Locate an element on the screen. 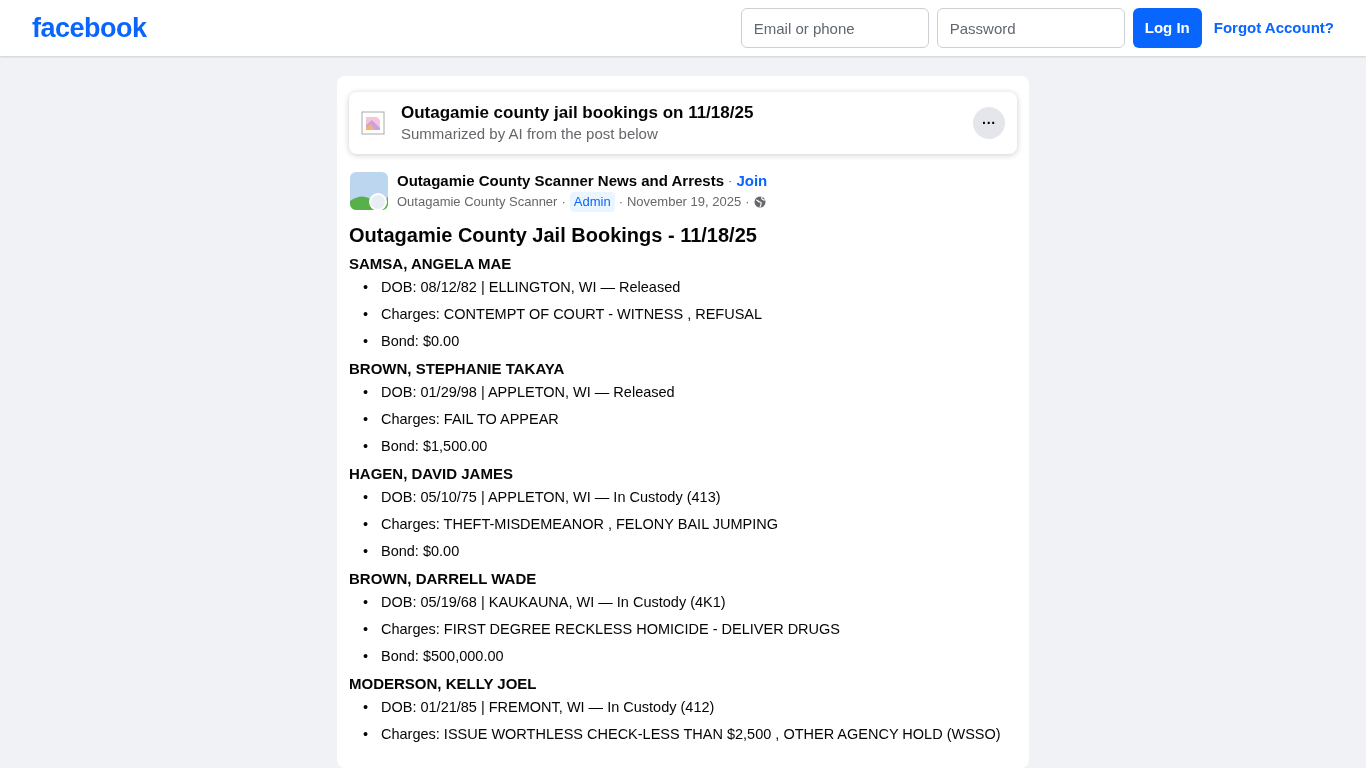  group-name: Outagamie County Scanner News and Arrests is located at coordinates (561, 181).